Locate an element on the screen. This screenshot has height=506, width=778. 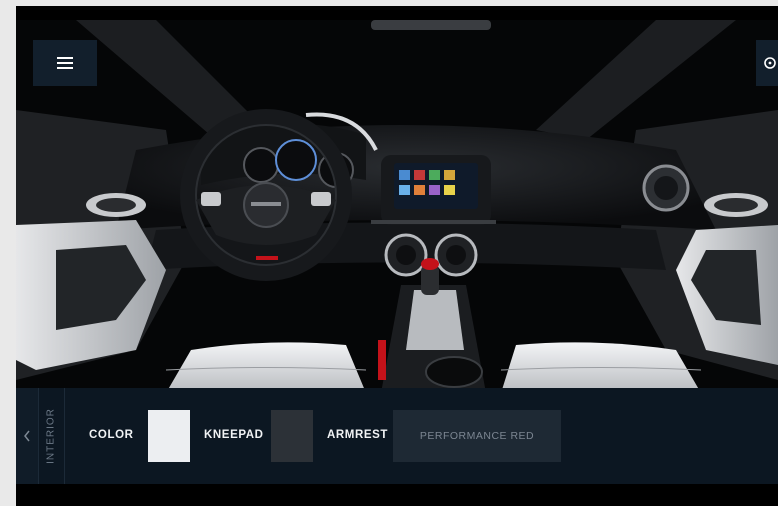
side-panel-button is located at coordinates (767, 63).